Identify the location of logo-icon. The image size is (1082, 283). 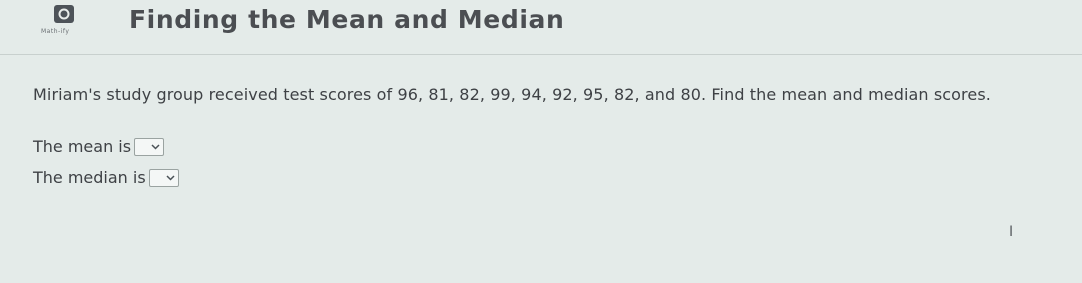
(64, 14).